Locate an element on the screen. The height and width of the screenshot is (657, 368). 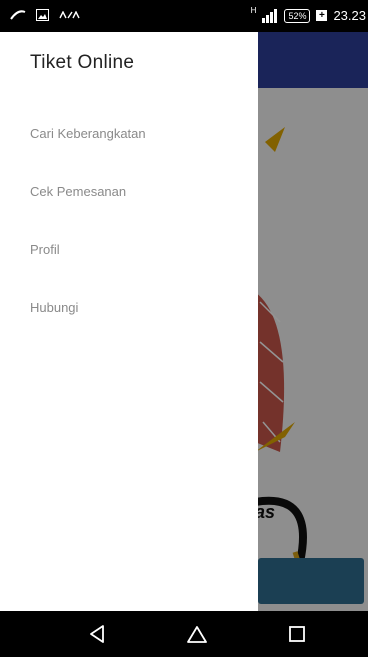
recents-icon is located at coordinates (297, 634).